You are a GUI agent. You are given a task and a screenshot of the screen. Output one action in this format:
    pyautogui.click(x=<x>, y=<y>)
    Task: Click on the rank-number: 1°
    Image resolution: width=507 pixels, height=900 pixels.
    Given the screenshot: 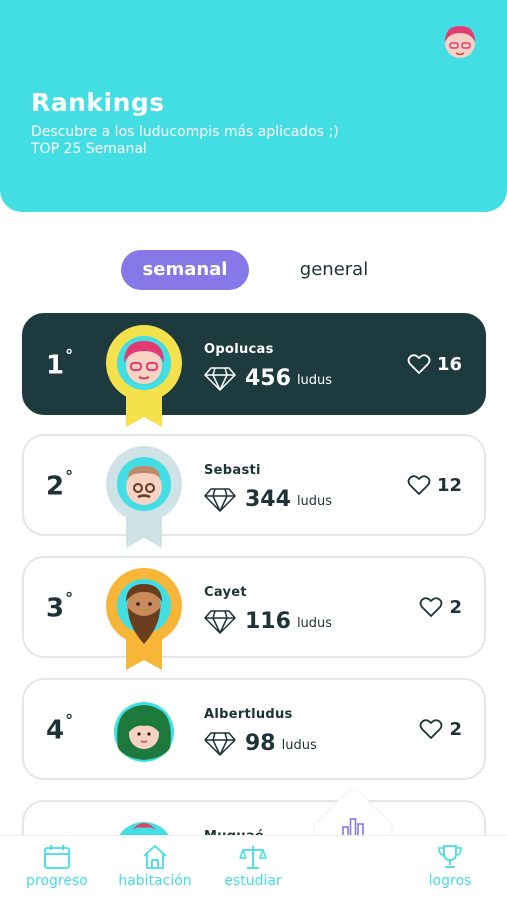 What is the action you would take?
    pyautogui.click(x=60, y=363)
    